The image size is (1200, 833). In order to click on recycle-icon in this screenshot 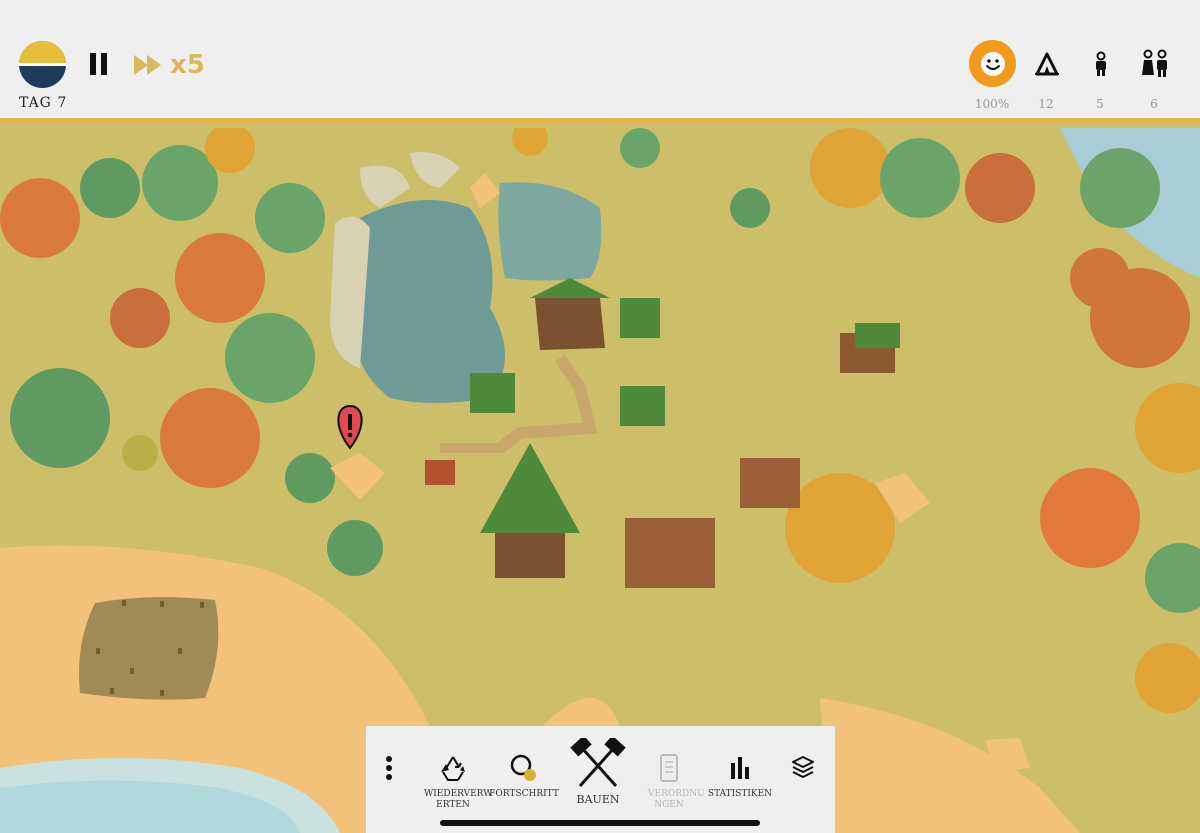, I will do `click(453, 768)`.